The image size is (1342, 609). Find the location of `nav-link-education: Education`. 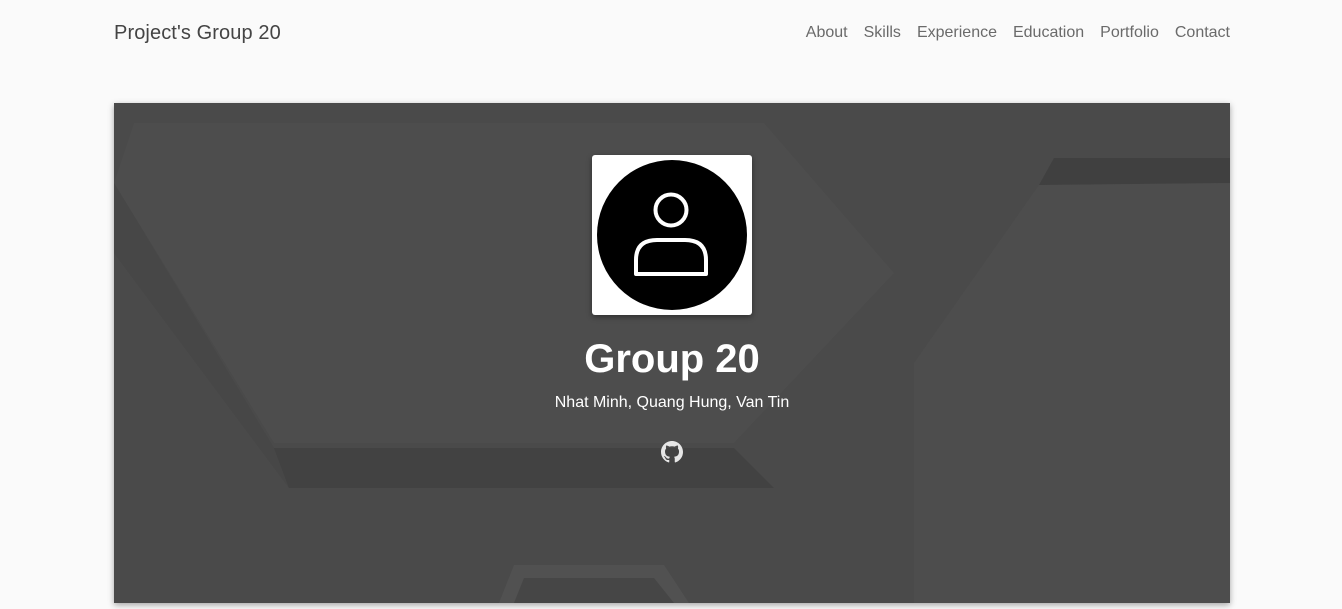

nav-link-education: Education is located at coordinates (1048, 33).